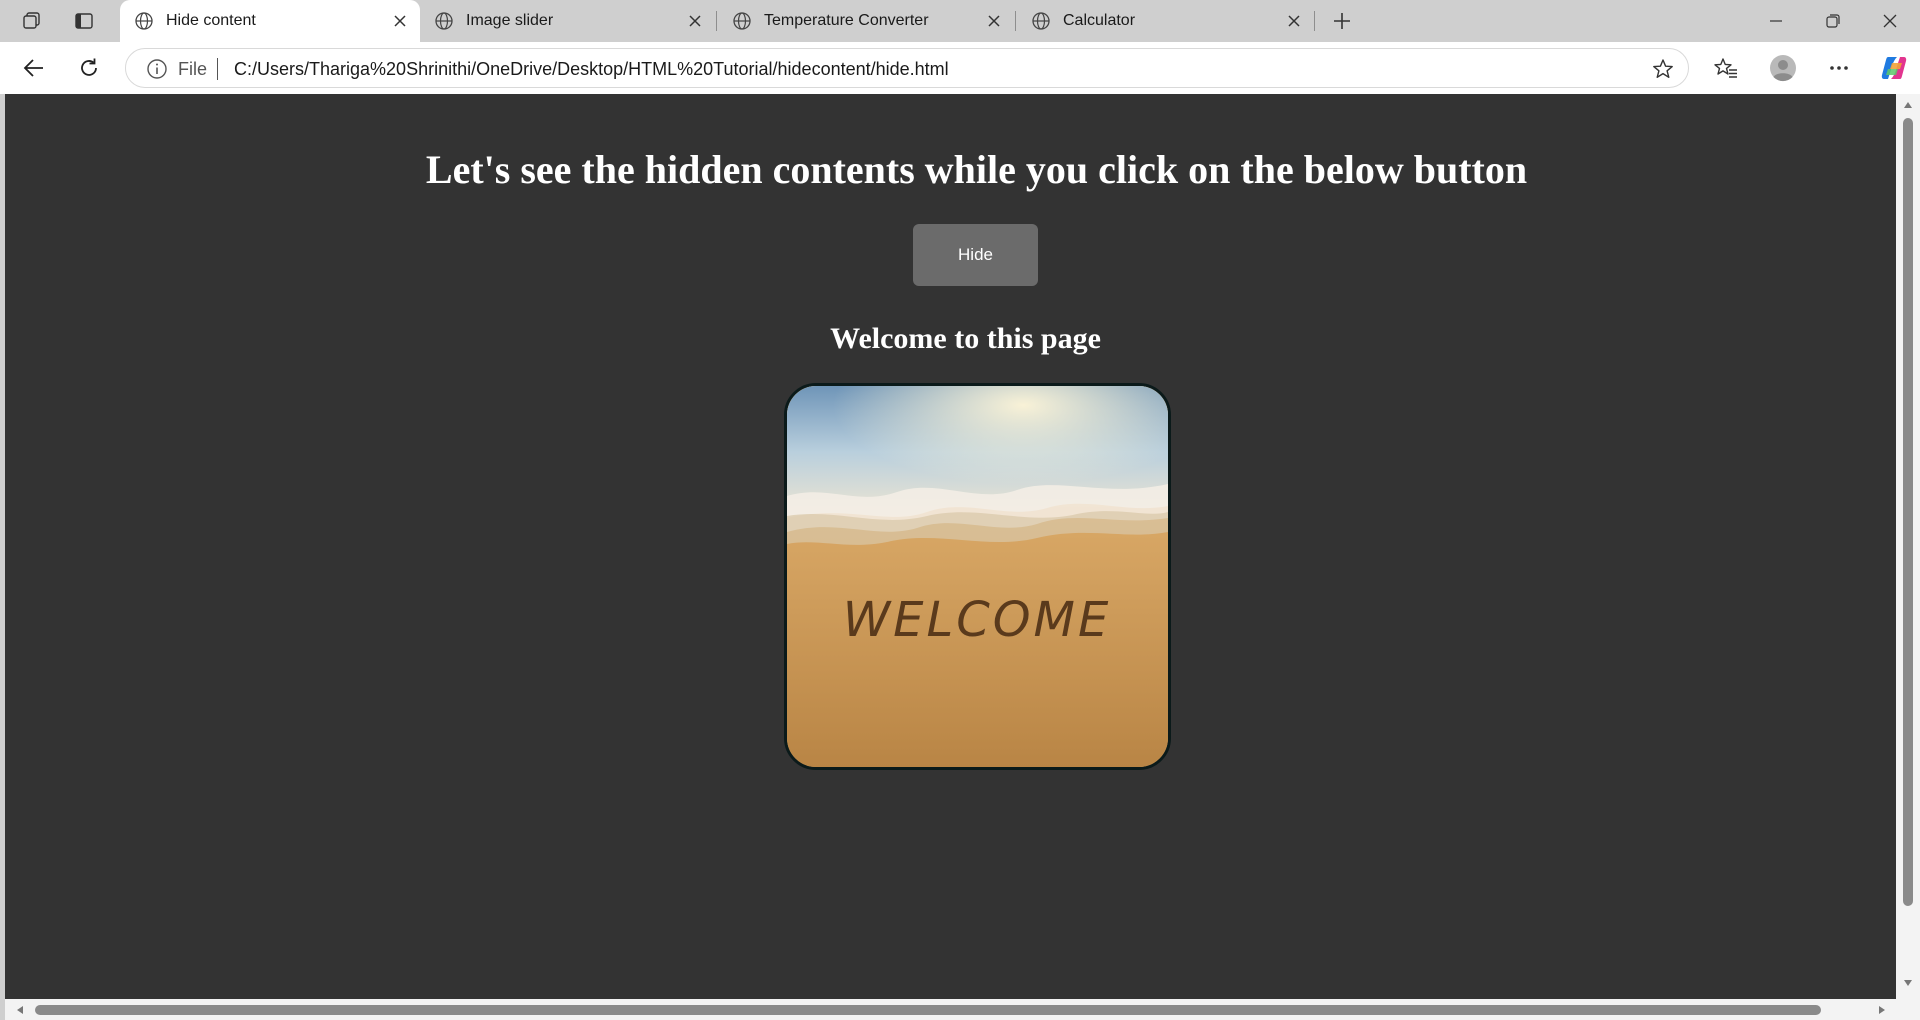 This screenshot has width=1920, height=1020. I want to click on scroll-right-icon, so click(1882, 1010).